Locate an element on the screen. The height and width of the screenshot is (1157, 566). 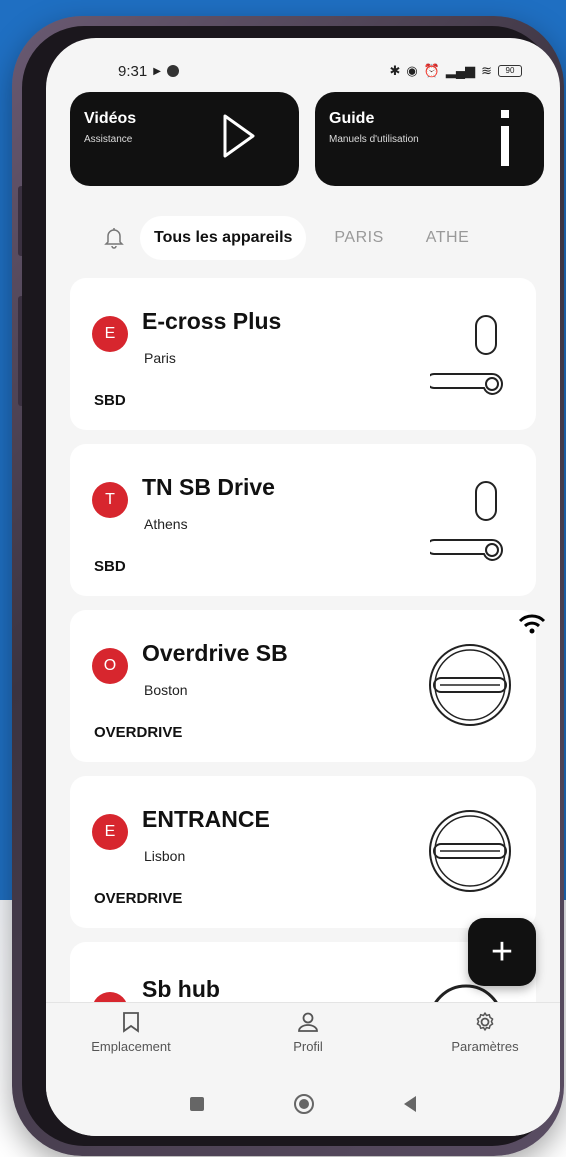
location-tabs: Tous les appareils PARIS ATHE is located at coordinates (322, 238).